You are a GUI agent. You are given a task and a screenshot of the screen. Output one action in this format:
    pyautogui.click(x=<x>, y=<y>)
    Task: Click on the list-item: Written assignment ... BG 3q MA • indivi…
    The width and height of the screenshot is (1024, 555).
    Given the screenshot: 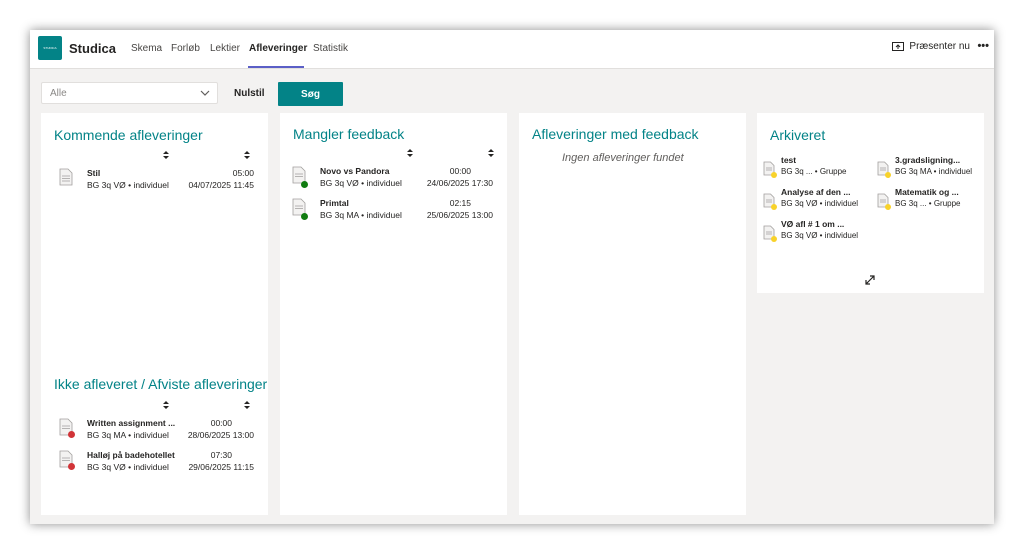 What is the action you would take?
    pyautogui.click(x=156, y=431)
    